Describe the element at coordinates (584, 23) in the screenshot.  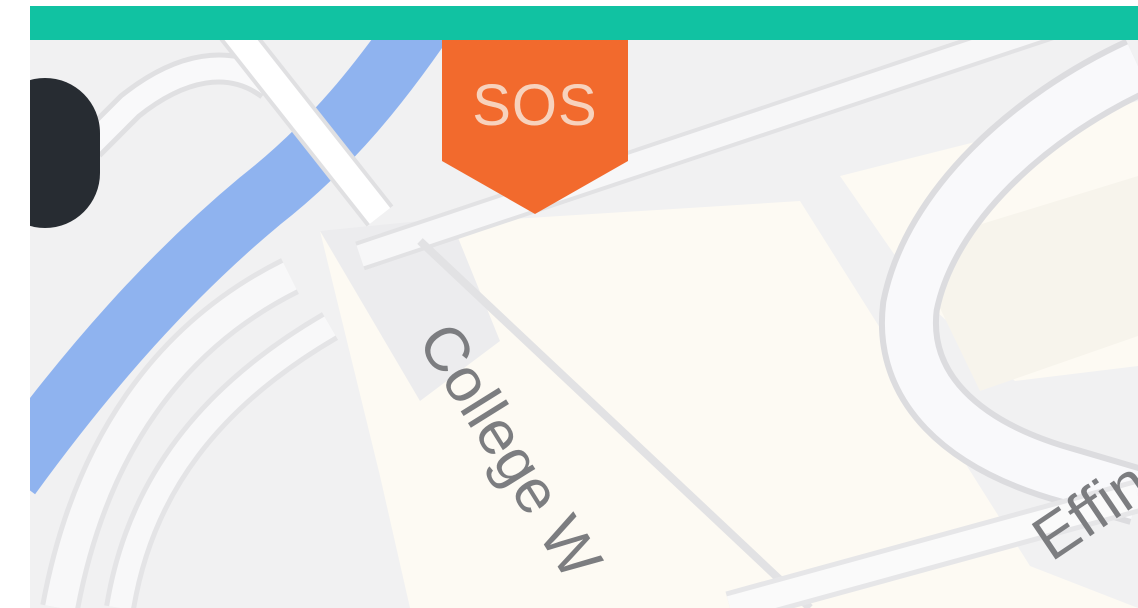
I see `top-header-bar` at that location.